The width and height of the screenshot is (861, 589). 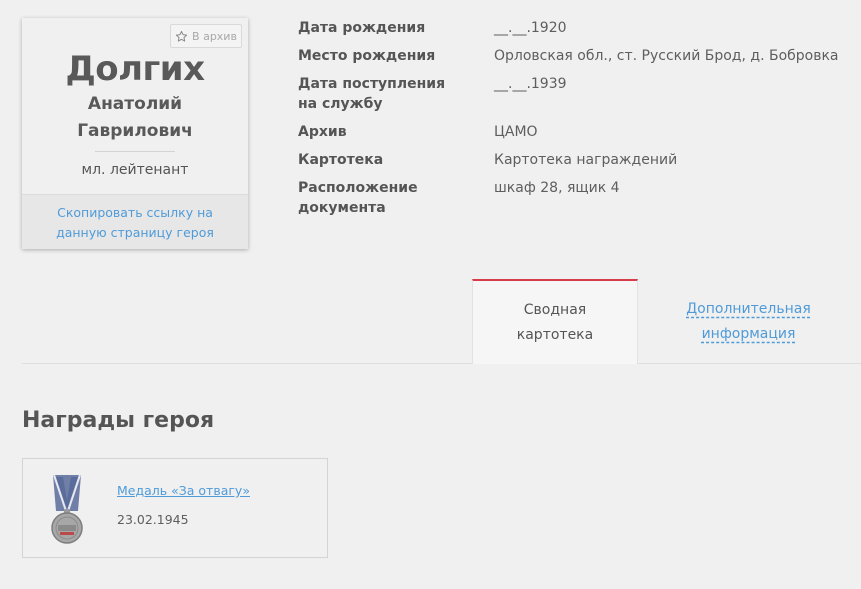 I want to click on info-value: шкаф 28, ящик 4, so click(x=557, y=188).